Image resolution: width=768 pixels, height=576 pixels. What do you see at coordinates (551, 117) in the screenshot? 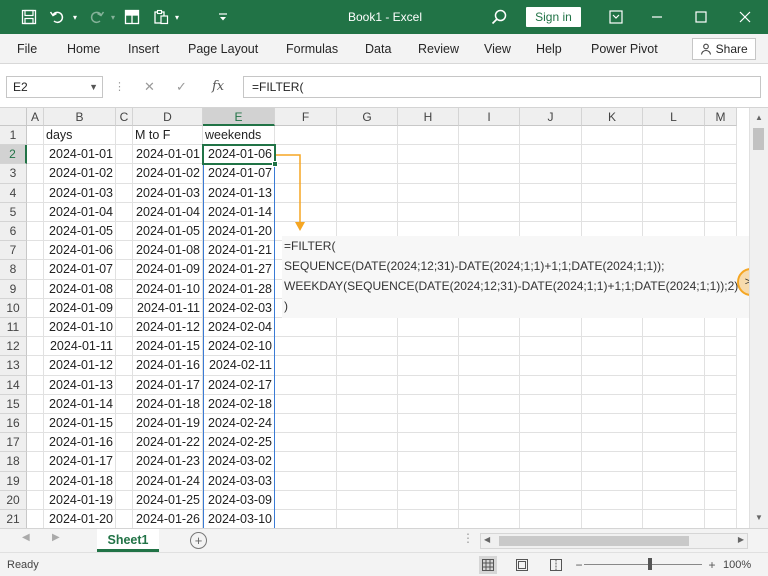
I see `column-header-j: J` at bounding box center [551, 117].